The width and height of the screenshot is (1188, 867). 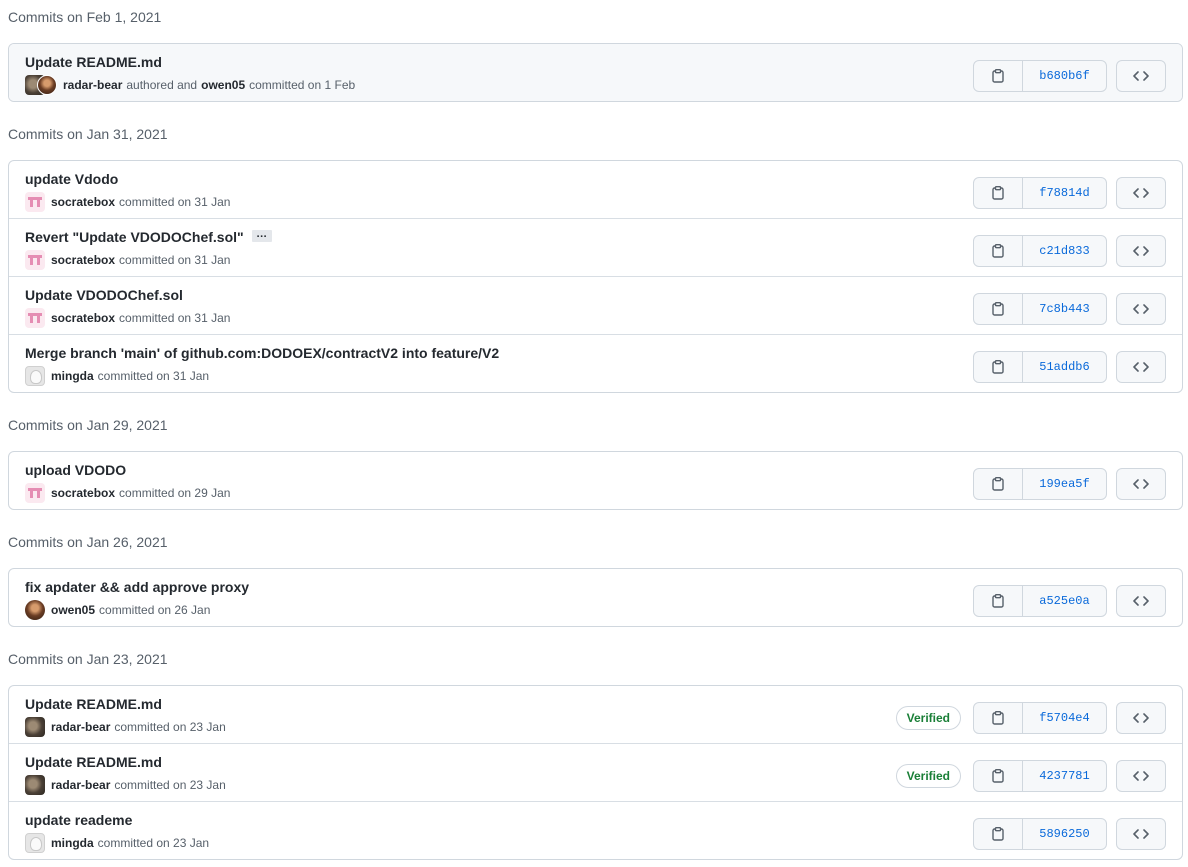 I want to click on sha-link: 7c8b443, so click(x=1064, y=309).